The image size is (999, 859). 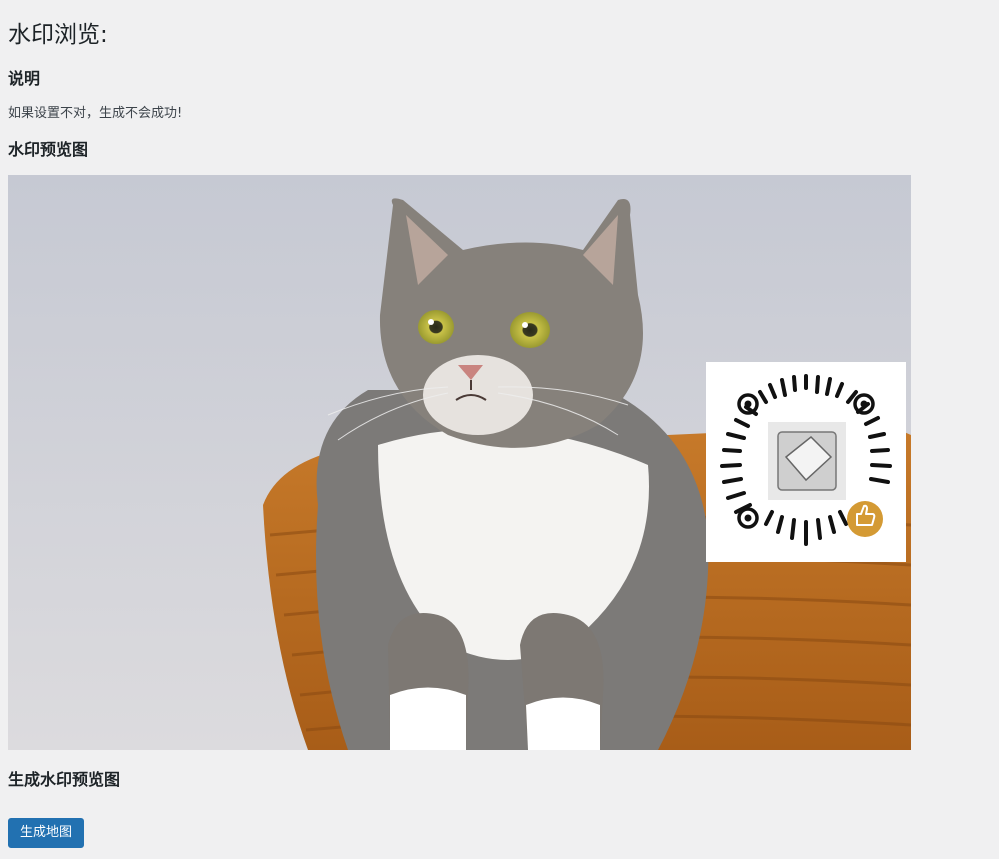 What do you see at coordinates (46, 833) in the screenshot?
I see `generate-map-button: 生成地图` at bounding box center [46, 833].